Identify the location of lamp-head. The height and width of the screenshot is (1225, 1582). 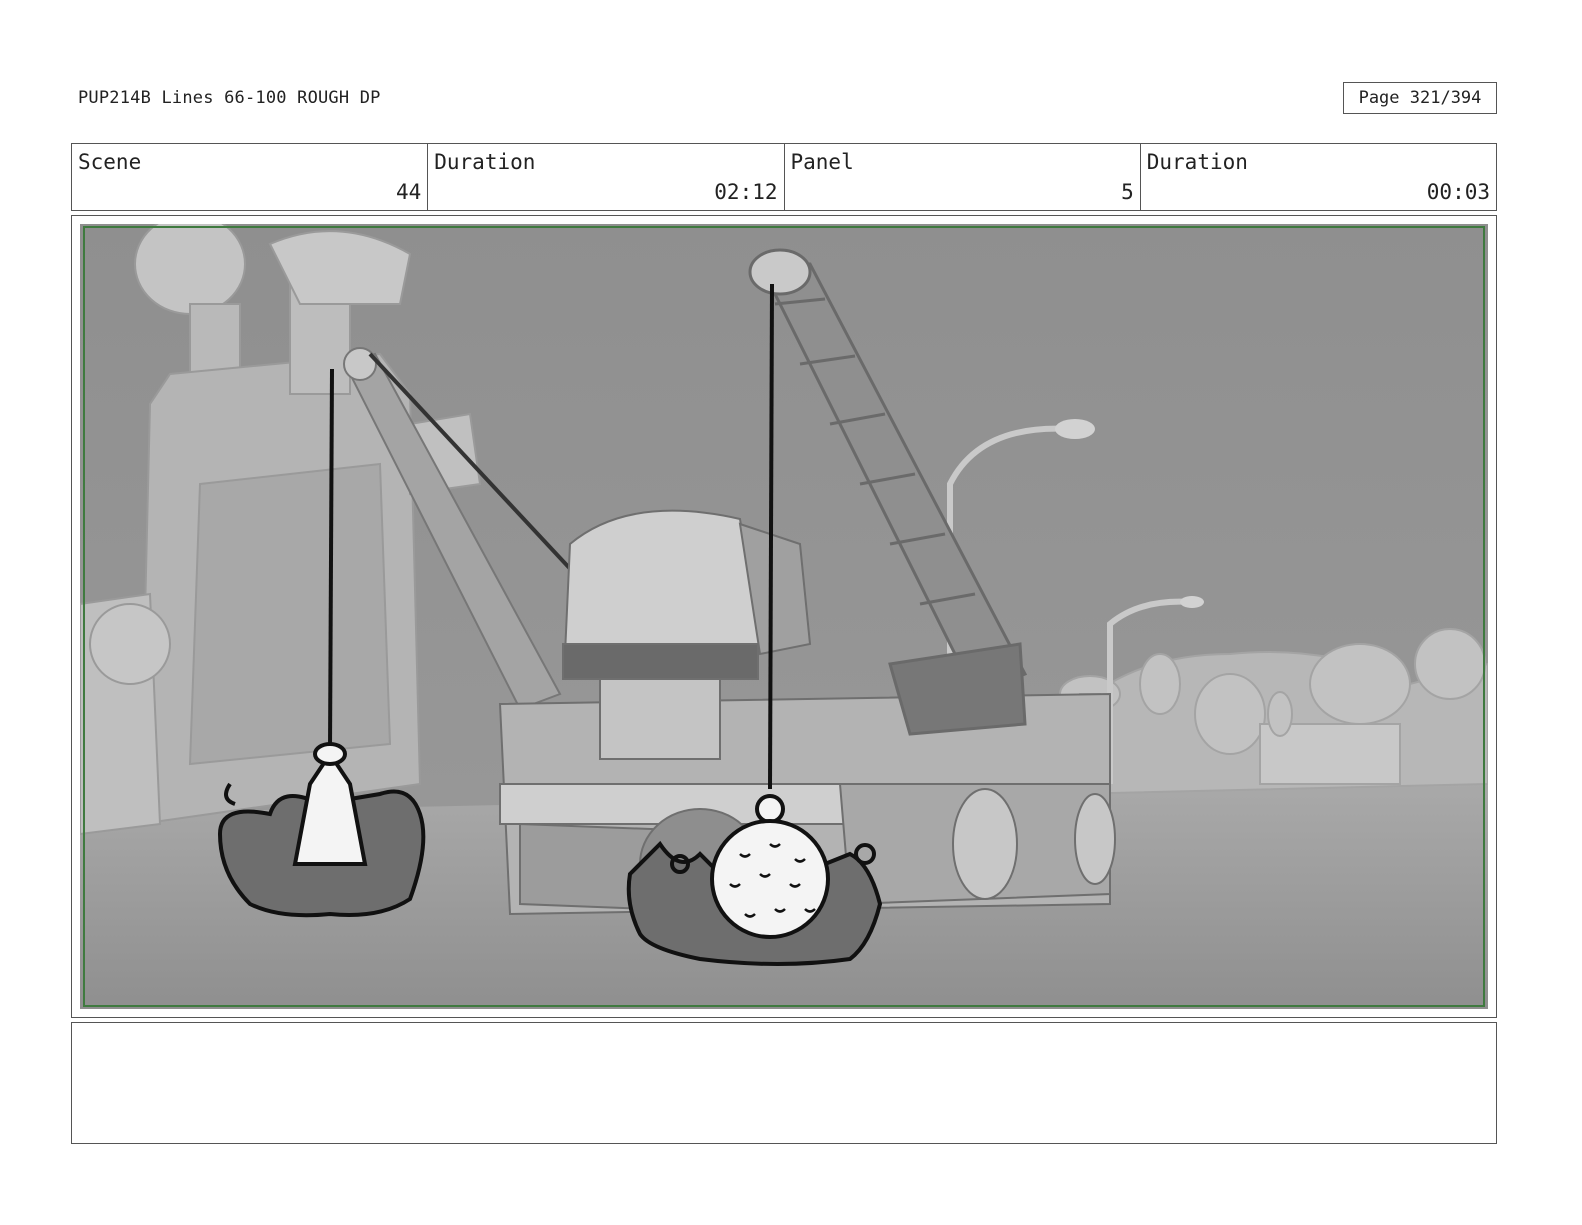
(1075, 429).